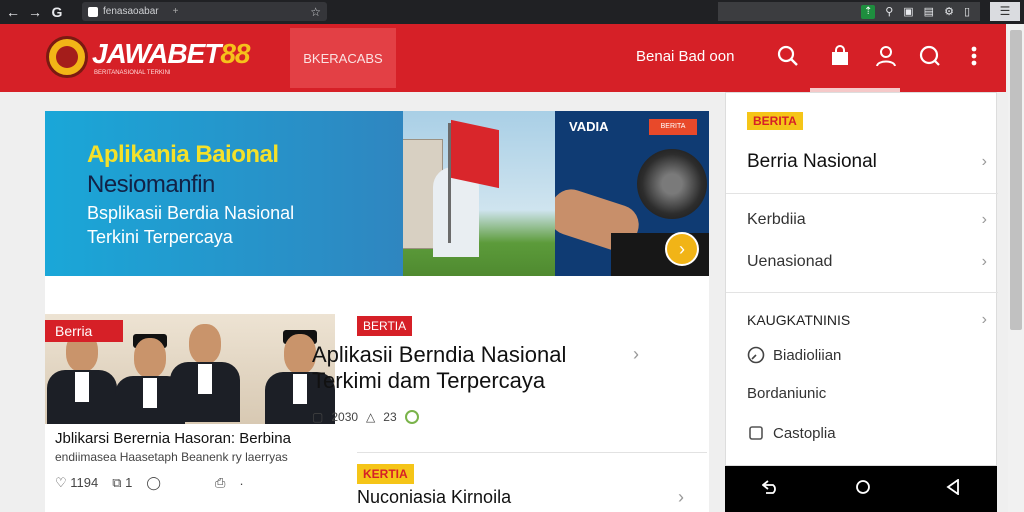 The height and width of the screenshot is (512, 1024). Describe the element at coordinates (13, 12) in the screenshot. I see `back-icon: ←` at that location.